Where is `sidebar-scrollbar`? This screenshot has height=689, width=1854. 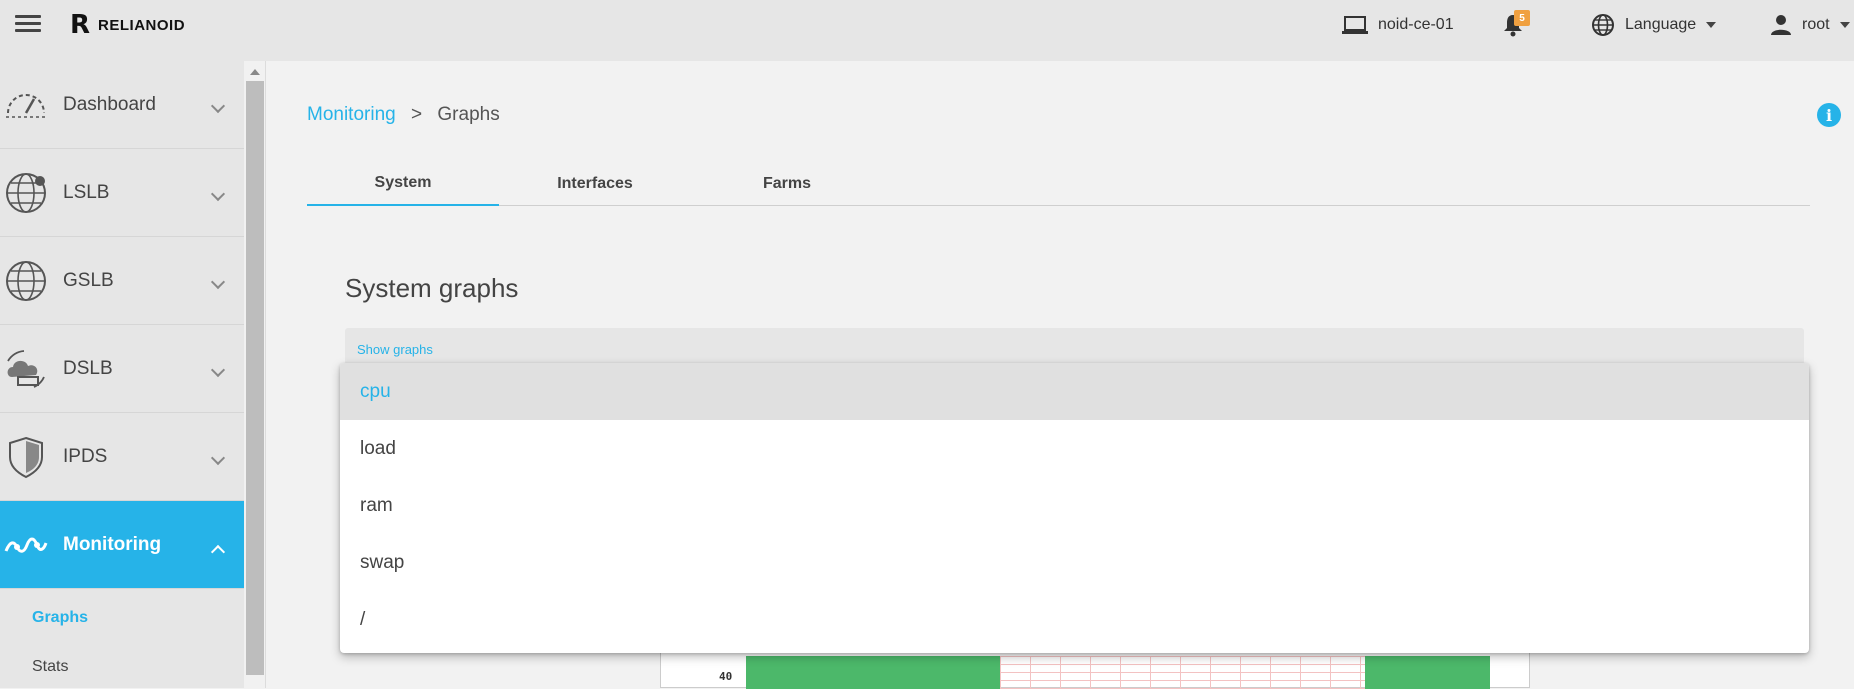 sidebar-scrollbar is located at coordinates (255, 374).